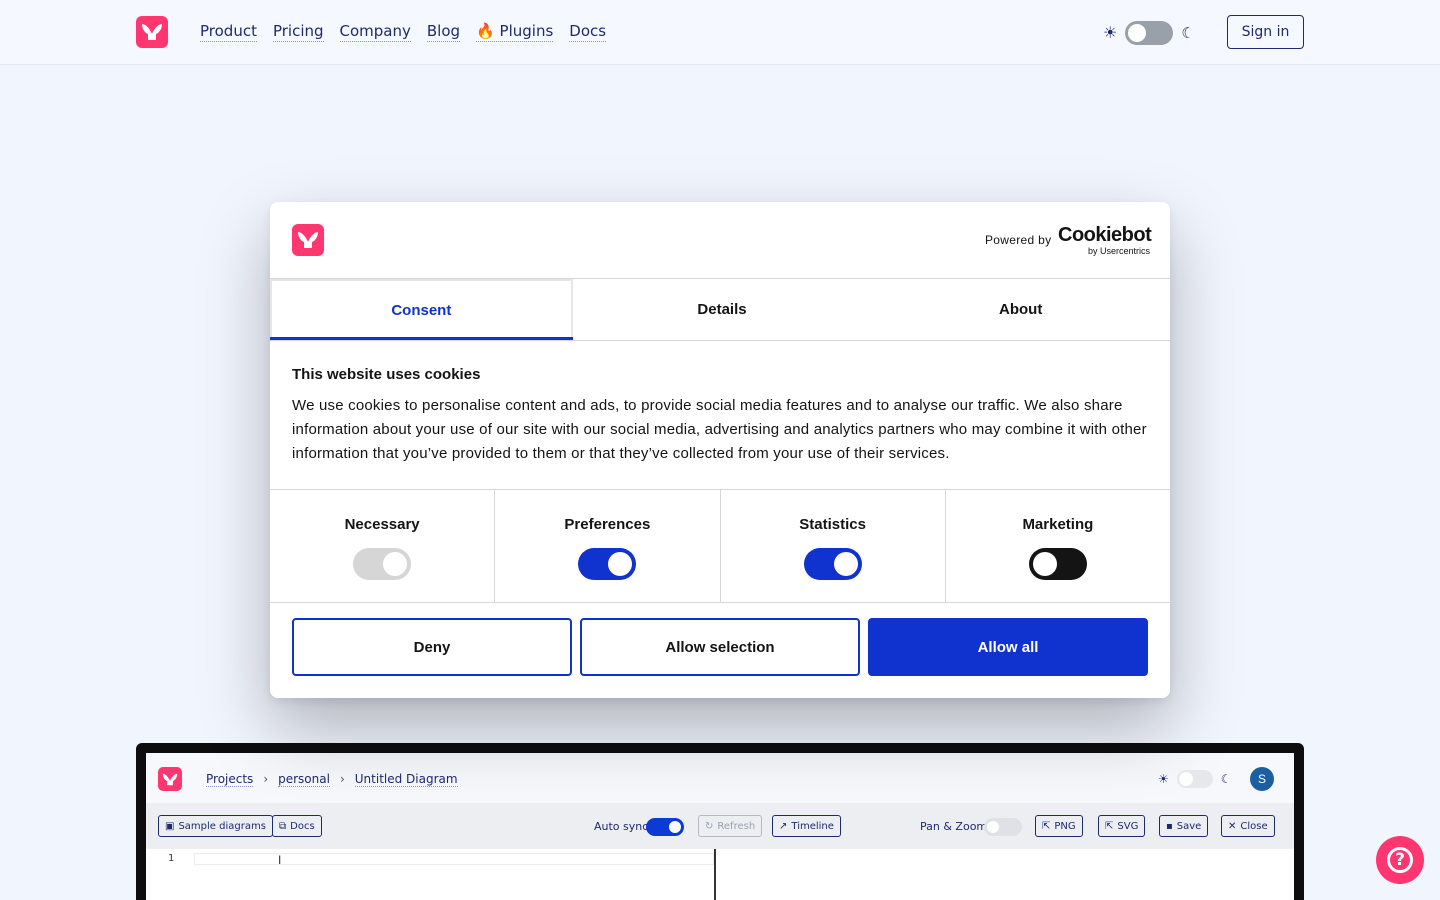 This screenshot has height=900, width=1440. What do you see at coordinates (406, 779) in the screenshot?
I see `breadcrumb-diagram: Untitled Diagram` at bounding box center [406, 779].